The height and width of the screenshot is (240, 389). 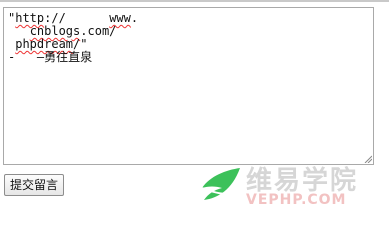 I want to click on text-signature: - —勇往直泉, so click(x=50, y=57).